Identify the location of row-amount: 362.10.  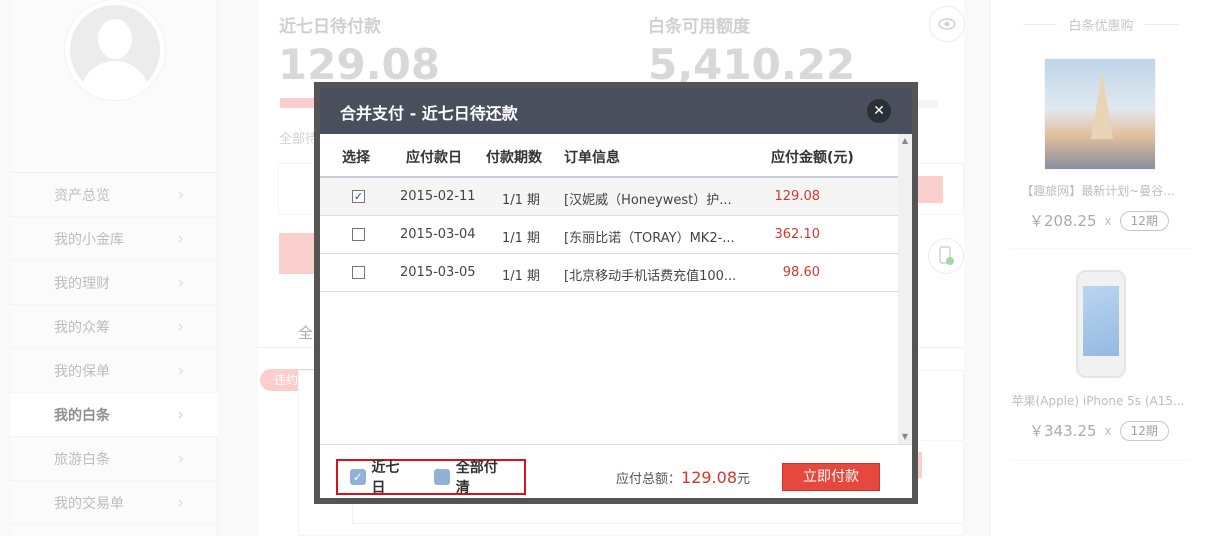
(797, 234).